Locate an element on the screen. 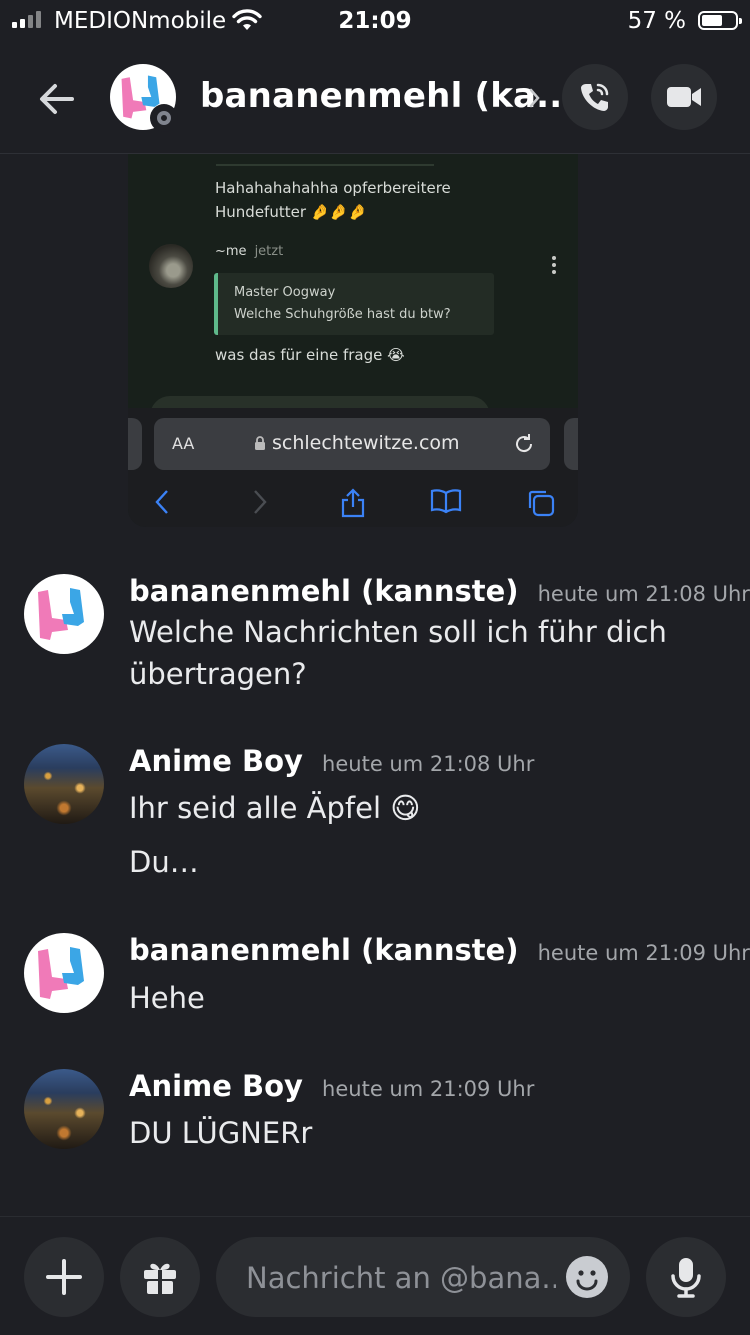  status-bar: MEDIONmobile 21:09 57 % is located at coordinates (375, 22).